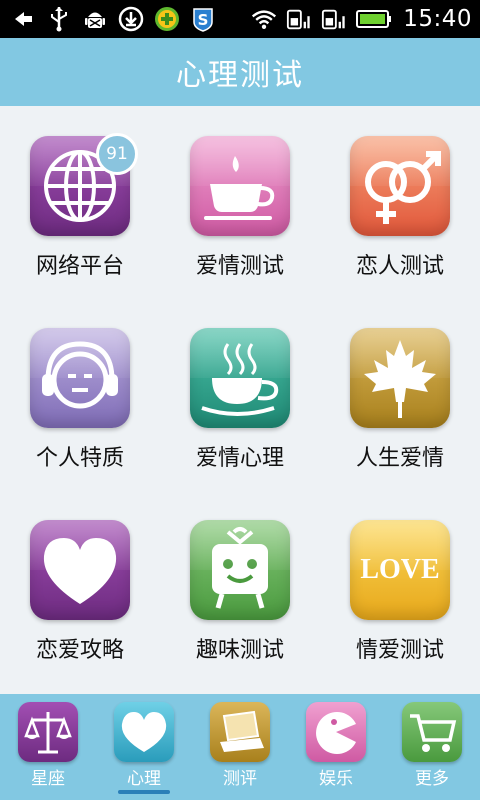 The height and width of the screenshot is (800, 480). I want to click on nav-tab-label: 星座, so click(48, 779).